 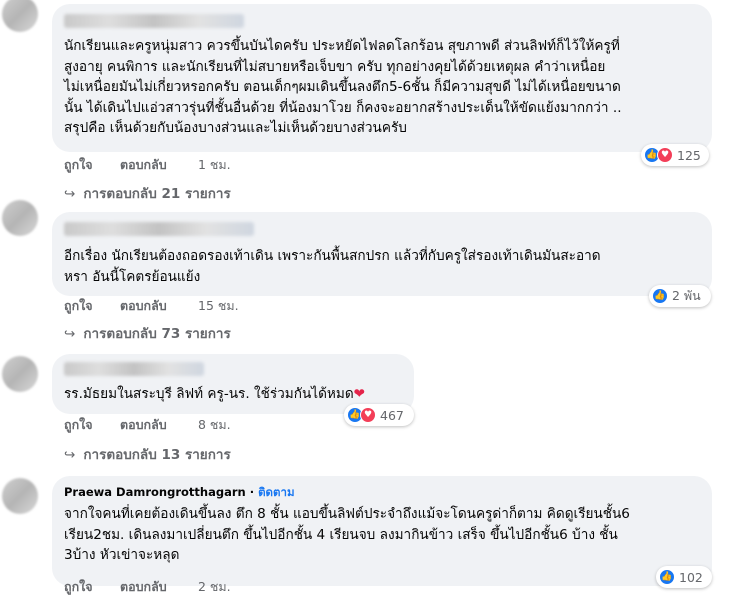 I want to click on replies-count-label: การตอบกลับ 13 รายการ, so click(x=157, y=455).